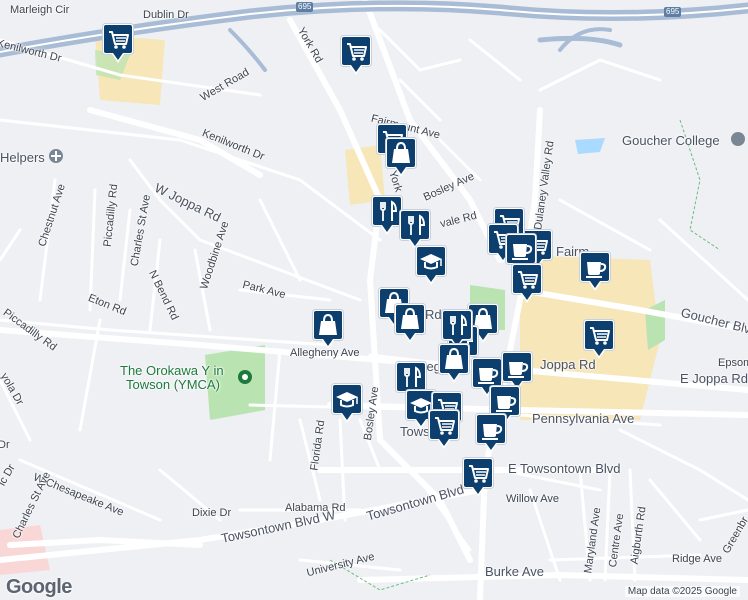  I want to click on street-label: Epsom, so click(733, 363).